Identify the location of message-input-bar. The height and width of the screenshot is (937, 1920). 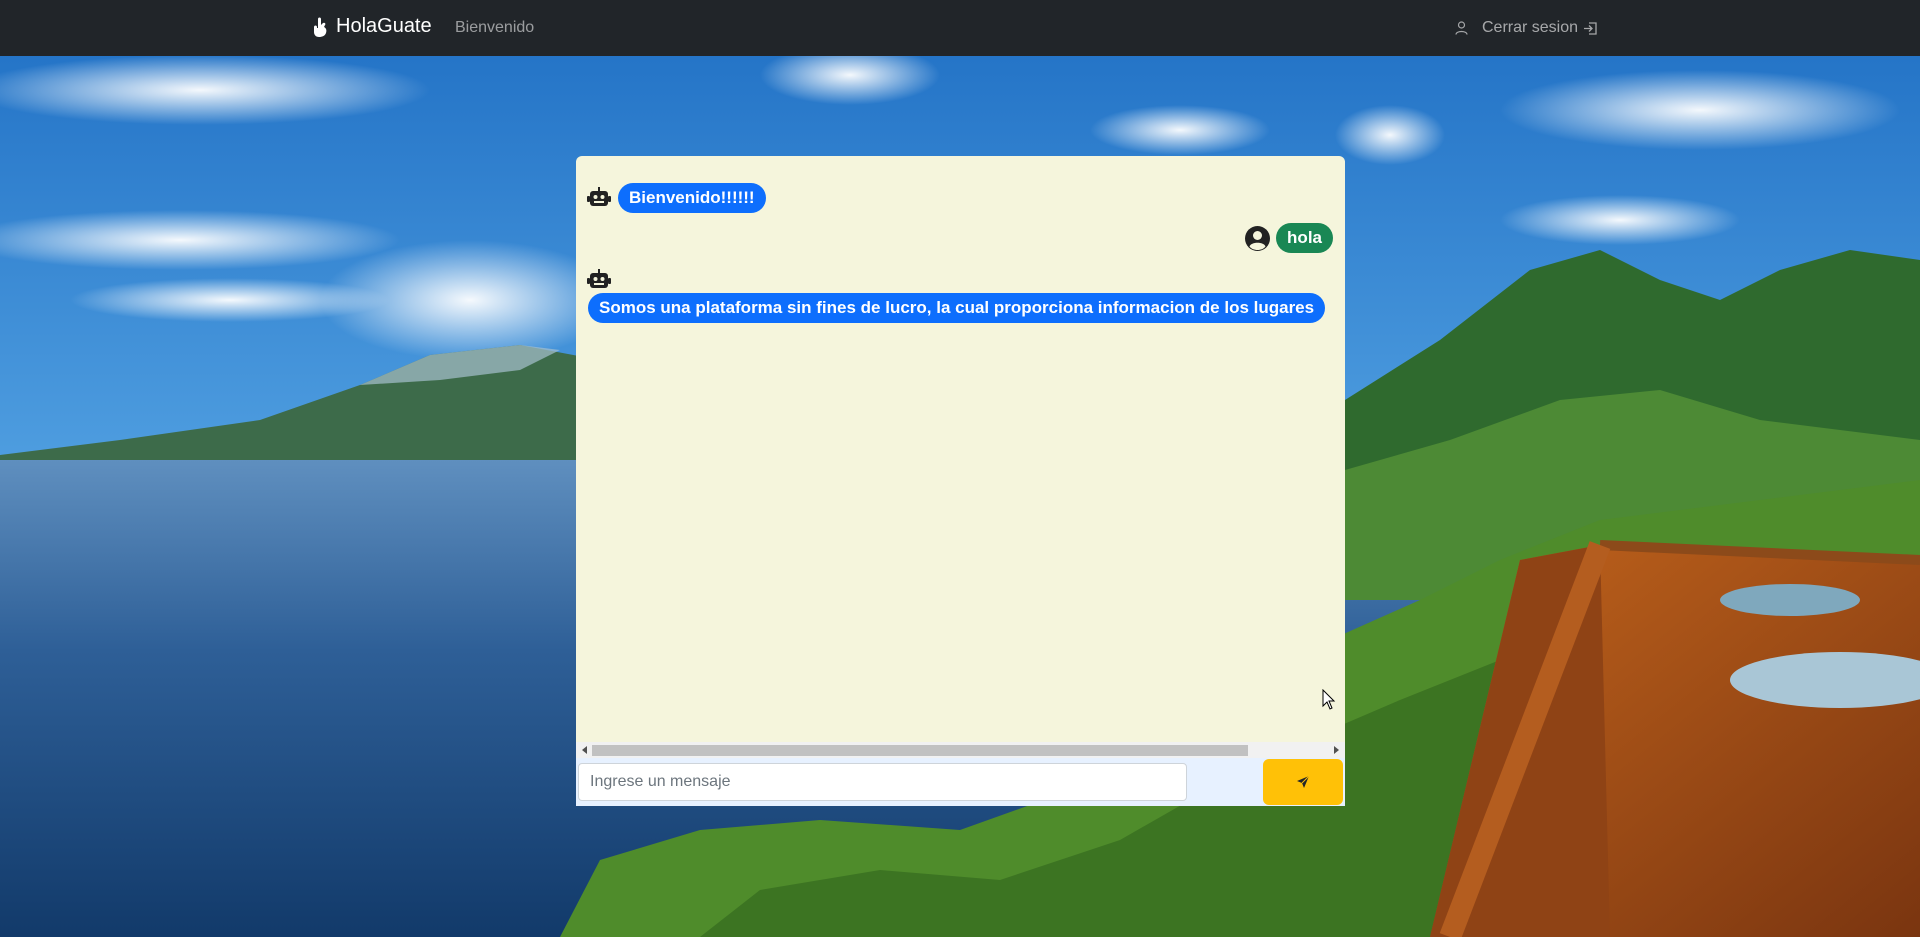
(960, 782).